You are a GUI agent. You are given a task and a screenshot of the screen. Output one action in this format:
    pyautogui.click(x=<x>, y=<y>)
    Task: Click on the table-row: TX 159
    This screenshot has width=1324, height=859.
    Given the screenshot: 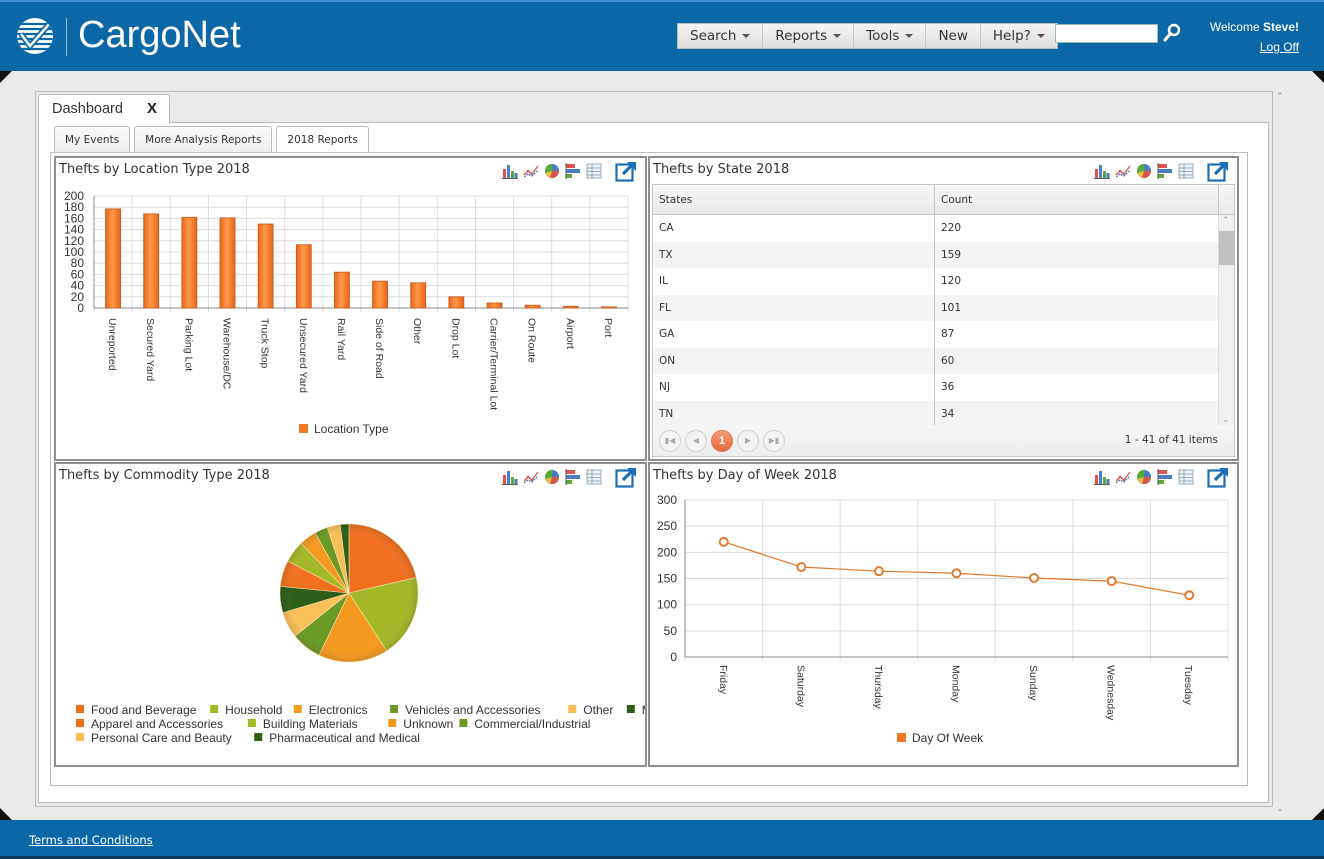 What is the action you would take?
    pyautogui.click(x=935, y=254)
    